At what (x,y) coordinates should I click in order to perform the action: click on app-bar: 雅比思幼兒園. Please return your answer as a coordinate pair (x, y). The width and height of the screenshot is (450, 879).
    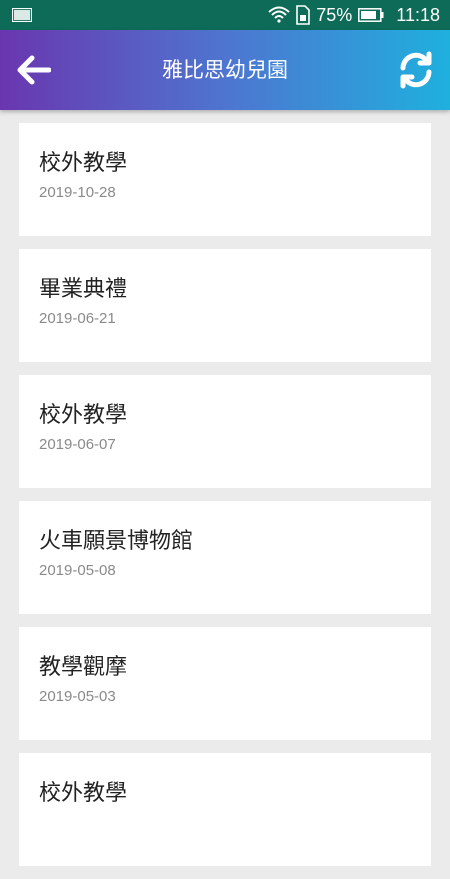
    Looking at the image, I should click on (225, 70).